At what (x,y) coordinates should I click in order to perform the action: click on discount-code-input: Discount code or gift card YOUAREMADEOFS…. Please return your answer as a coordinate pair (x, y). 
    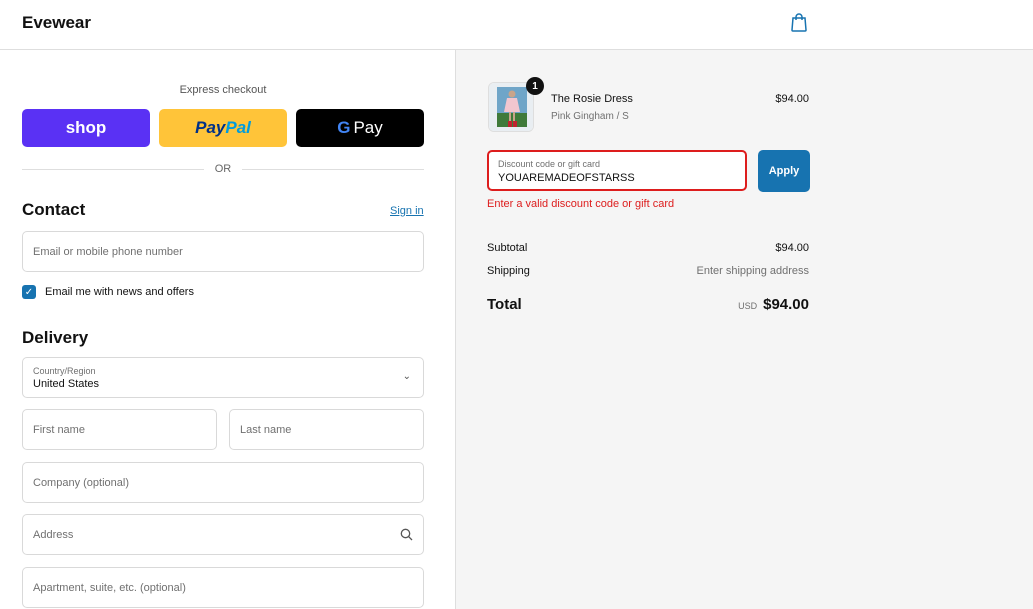
    Looking at the image, I should click on (617, 170).